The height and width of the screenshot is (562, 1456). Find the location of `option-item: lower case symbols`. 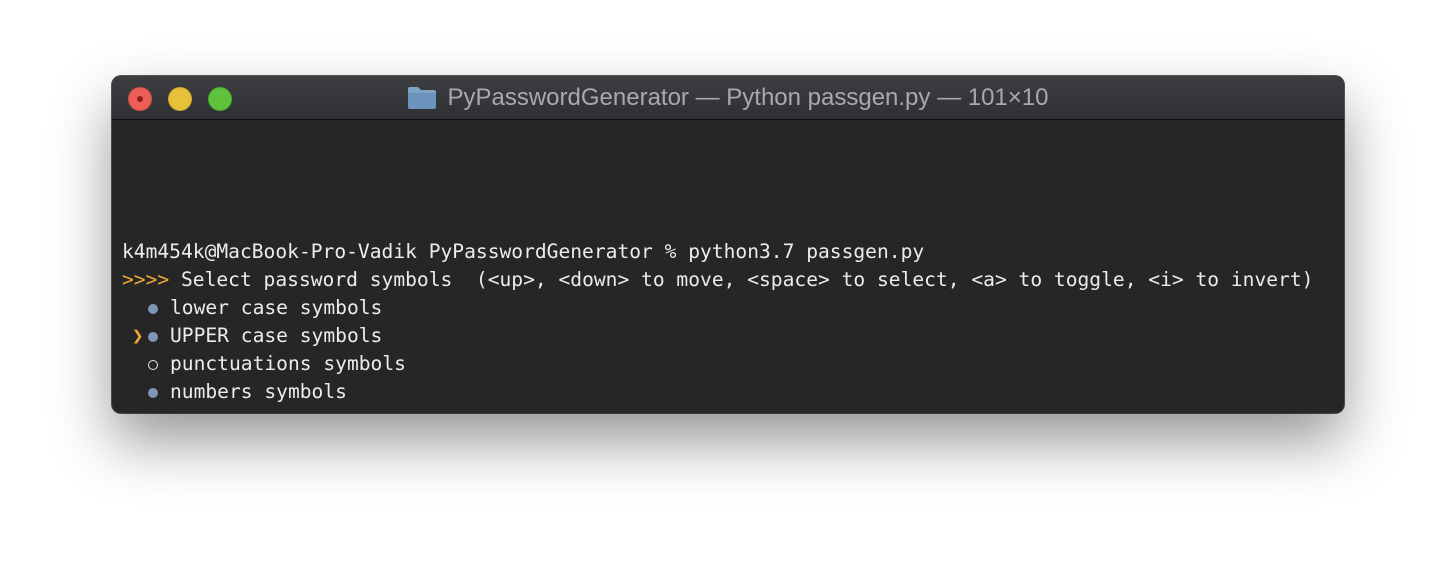

option-item: lower case symbols is located at coordinates (412, 308).